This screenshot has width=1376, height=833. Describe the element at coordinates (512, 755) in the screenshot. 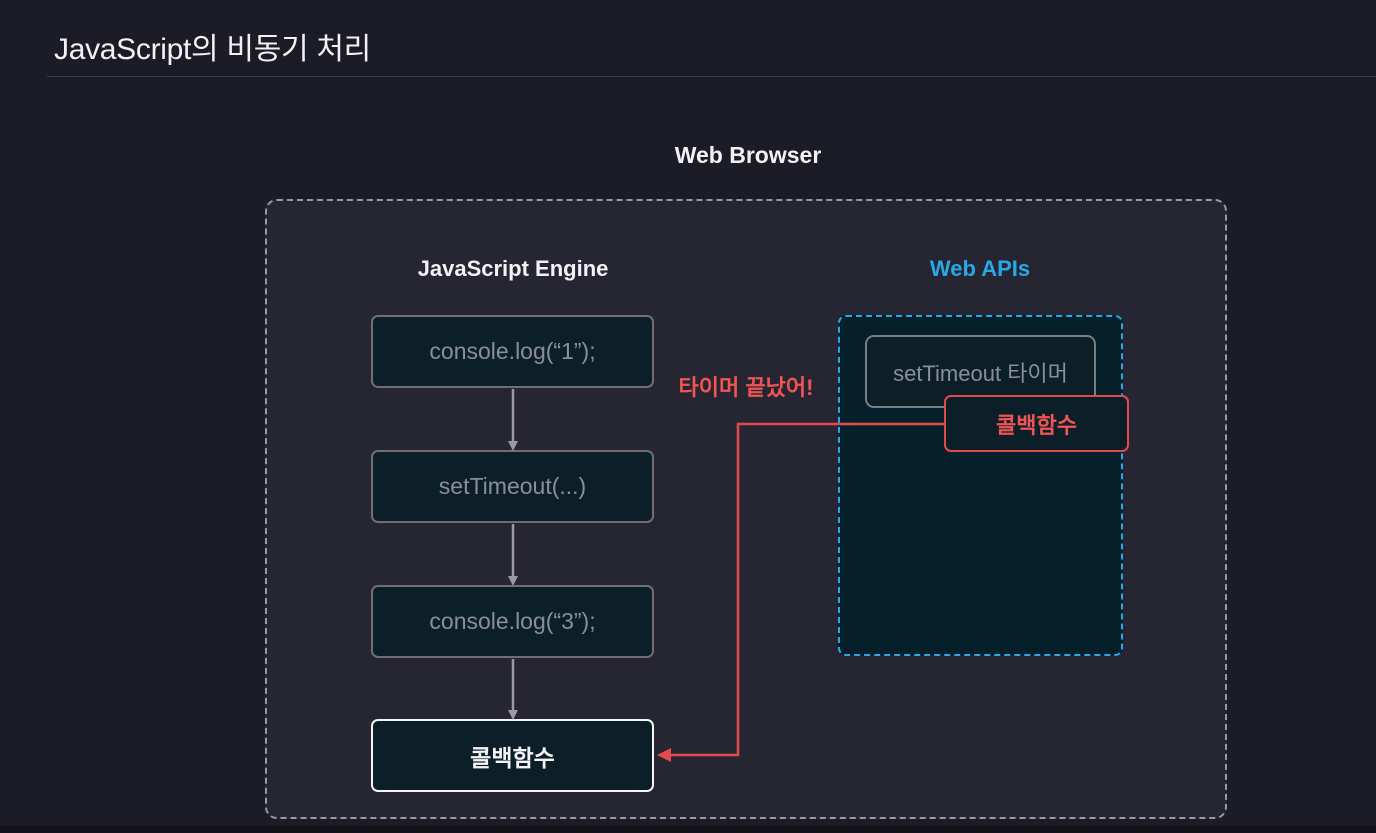

I see `engine-step-callback: 콜백함수` at that location.